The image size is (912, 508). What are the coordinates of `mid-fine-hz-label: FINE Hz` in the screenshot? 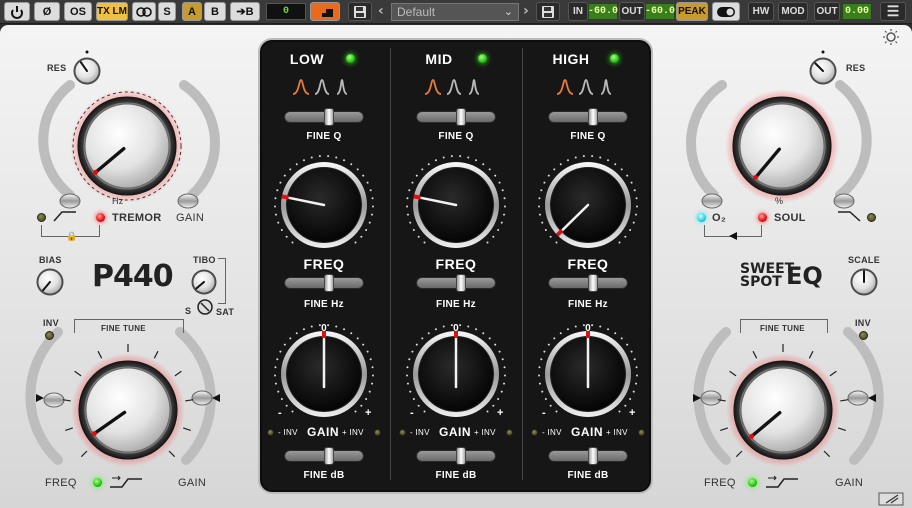 It's located at (456, 304).